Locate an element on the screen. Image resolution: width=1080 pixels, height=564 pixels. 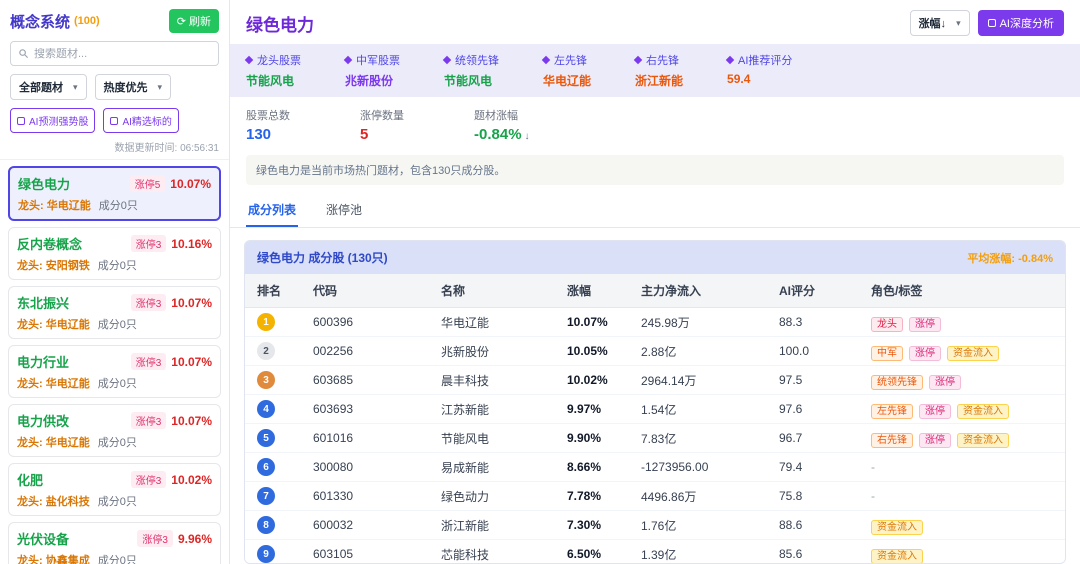
concept-card: 化肥 涨停3 10.02% 龙头: 盐化科技 成分0只 is located at coordinates (114, 489).